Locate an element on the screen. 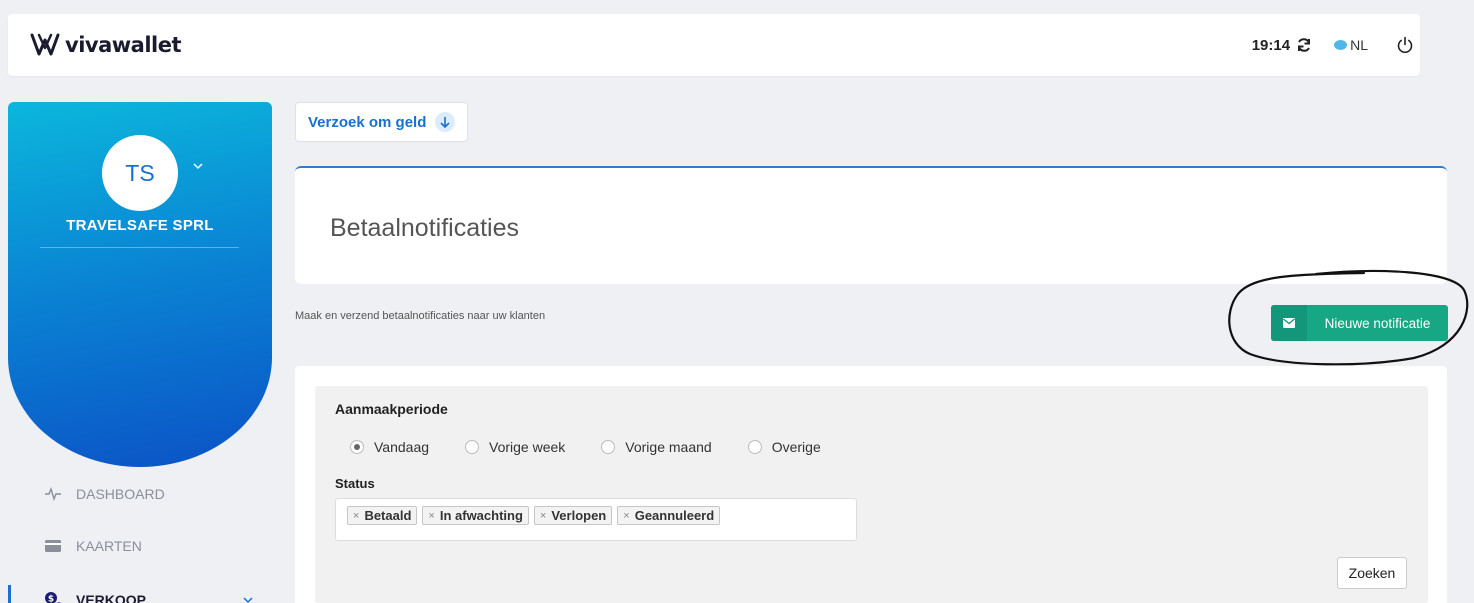 Image resolution: width=1474 pixels, height=603 pixels. status-label: Status is located at coordinates (355, 483).